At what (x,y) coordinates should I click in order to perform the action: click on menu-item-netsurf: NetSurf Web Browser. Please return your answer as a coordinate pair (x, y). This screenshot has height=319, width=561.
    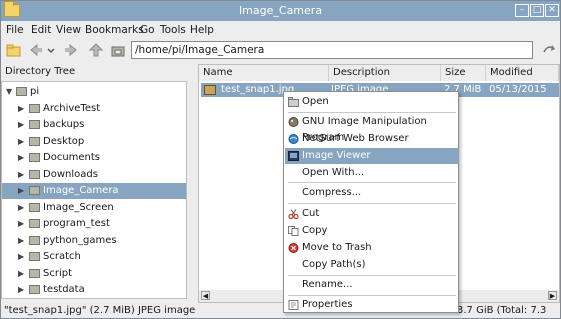
    Looking at the image, I should click on (372, 139).